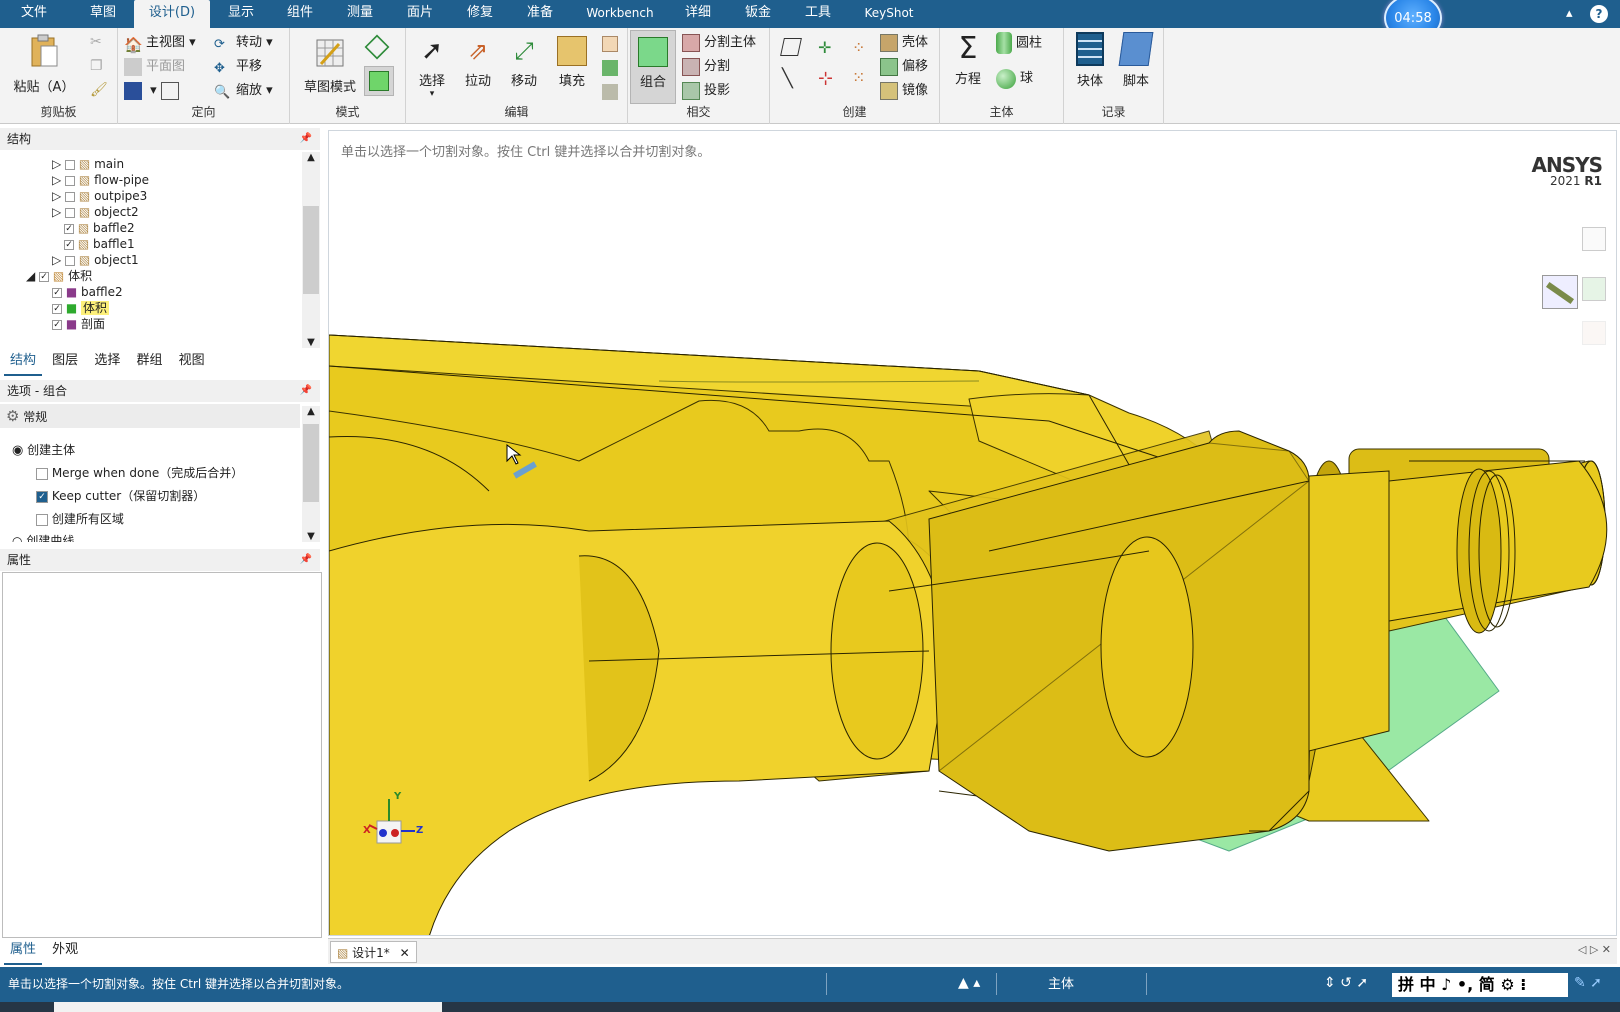  I want to click on tree-item-volume-body: ✓ ■ 体积, so click(81, 308).